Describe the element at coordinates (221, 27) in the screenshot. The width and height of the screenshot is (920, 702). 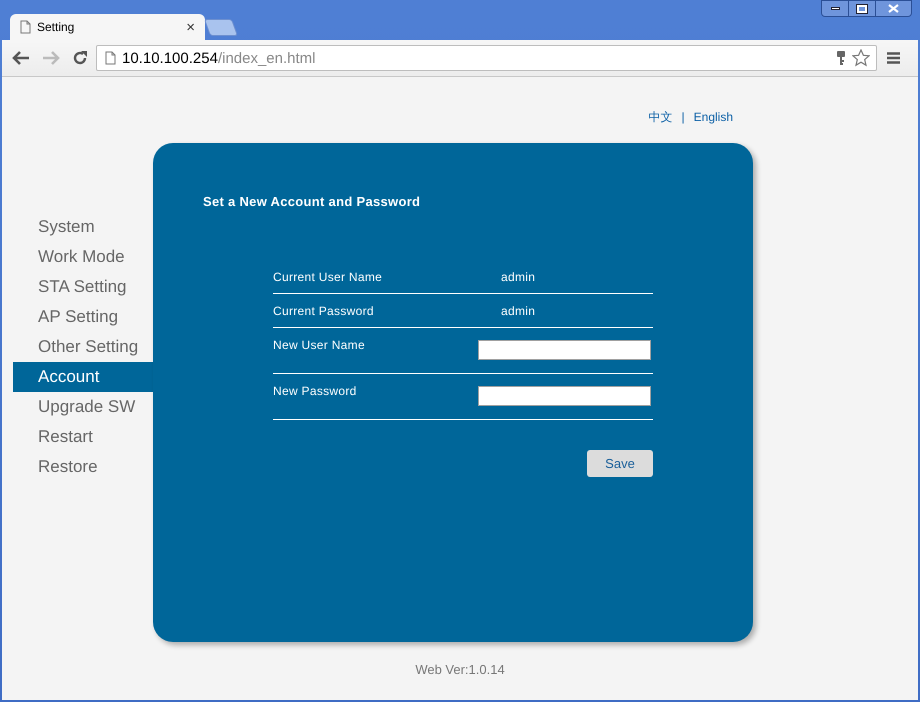
I see `new-tab-button` at that location.